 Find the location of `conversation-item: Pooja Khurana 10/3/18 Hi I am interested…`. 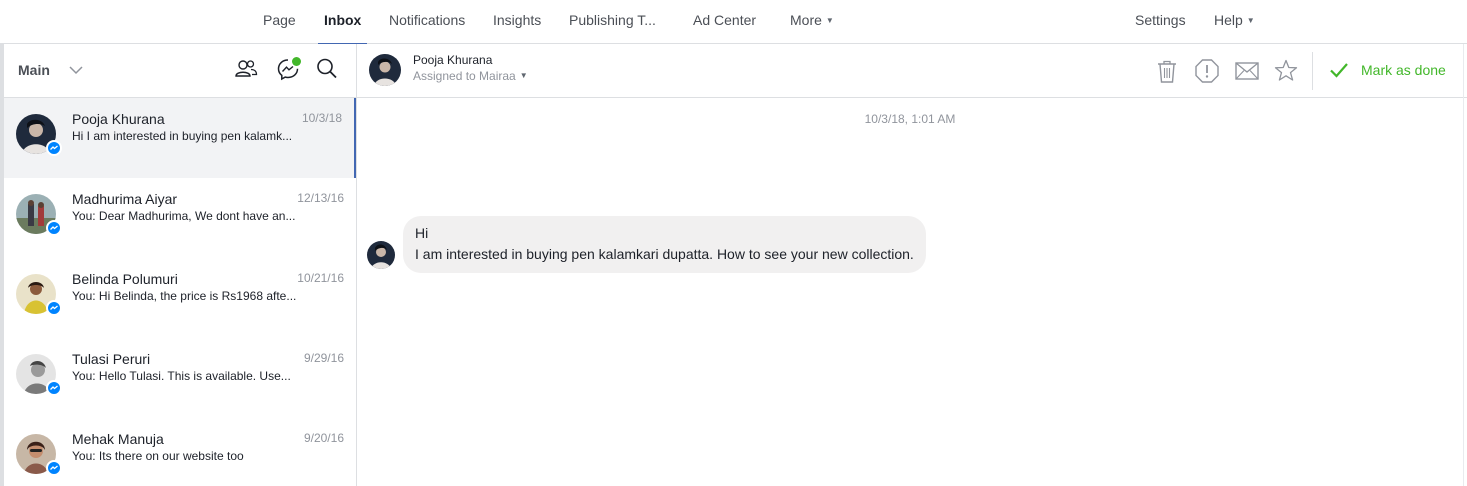

conversation-item: Pooja Khurana 10/3/18 Hi I am interested… is located at coordinates (180, 138).